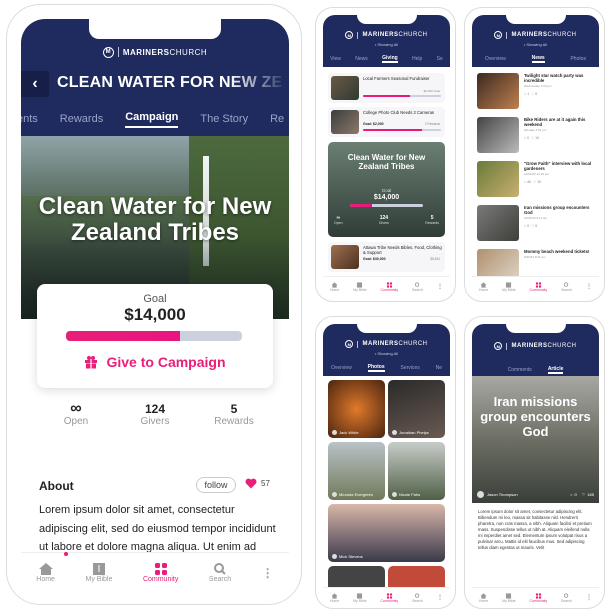  I want to click on tab-services: Services, so click(410, 368).